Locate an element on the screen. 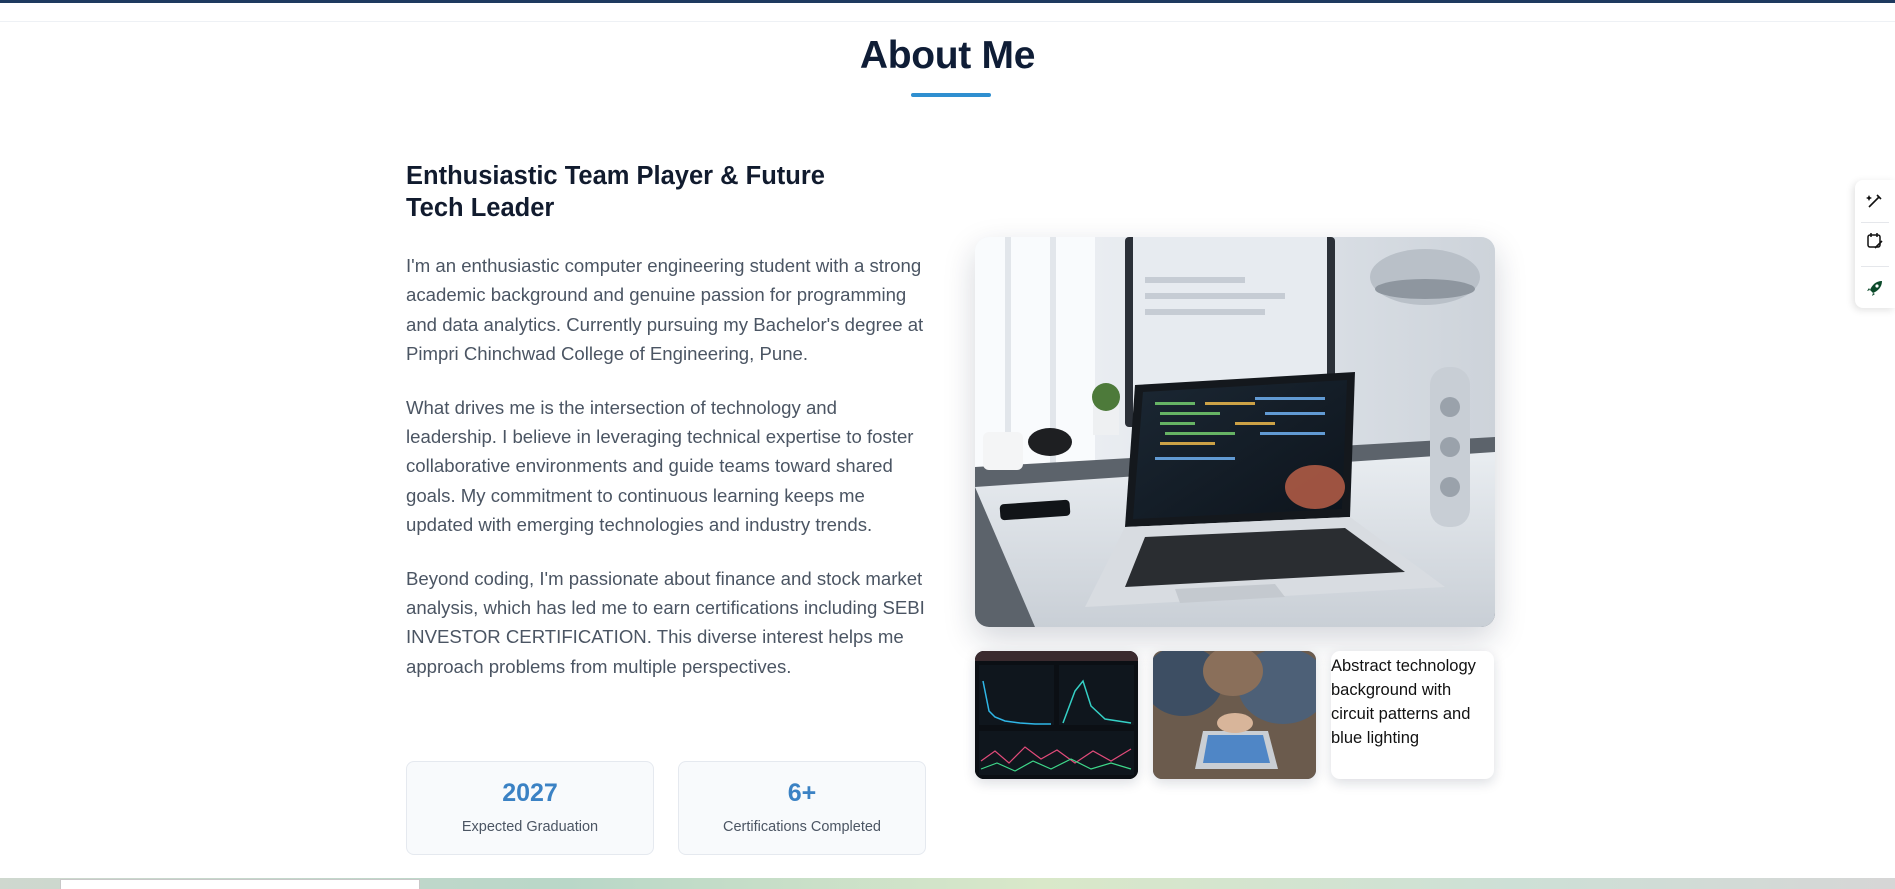  header-divider is located at coordinates (947, 21).